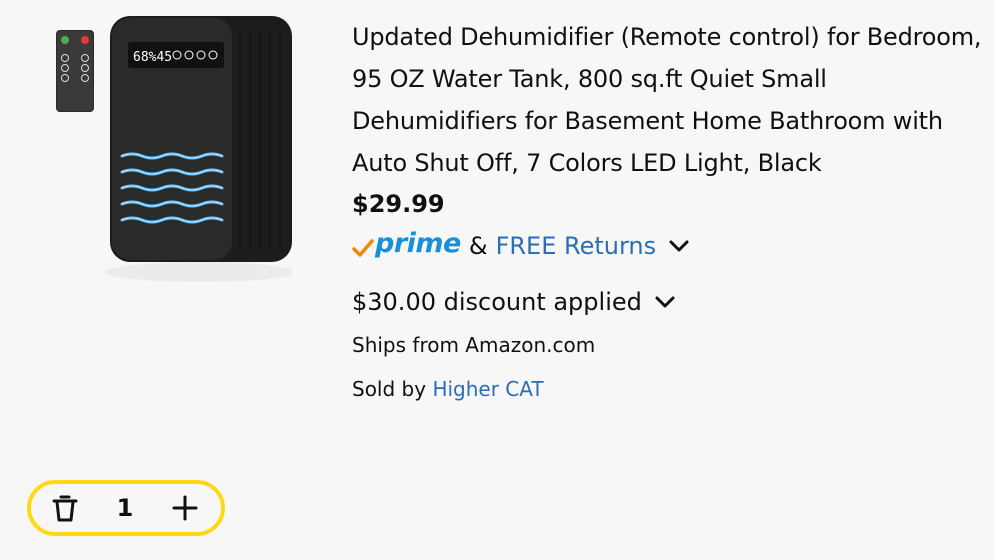 The image size is (994, 560). I want to click on trash-icon, so click(65, 508).